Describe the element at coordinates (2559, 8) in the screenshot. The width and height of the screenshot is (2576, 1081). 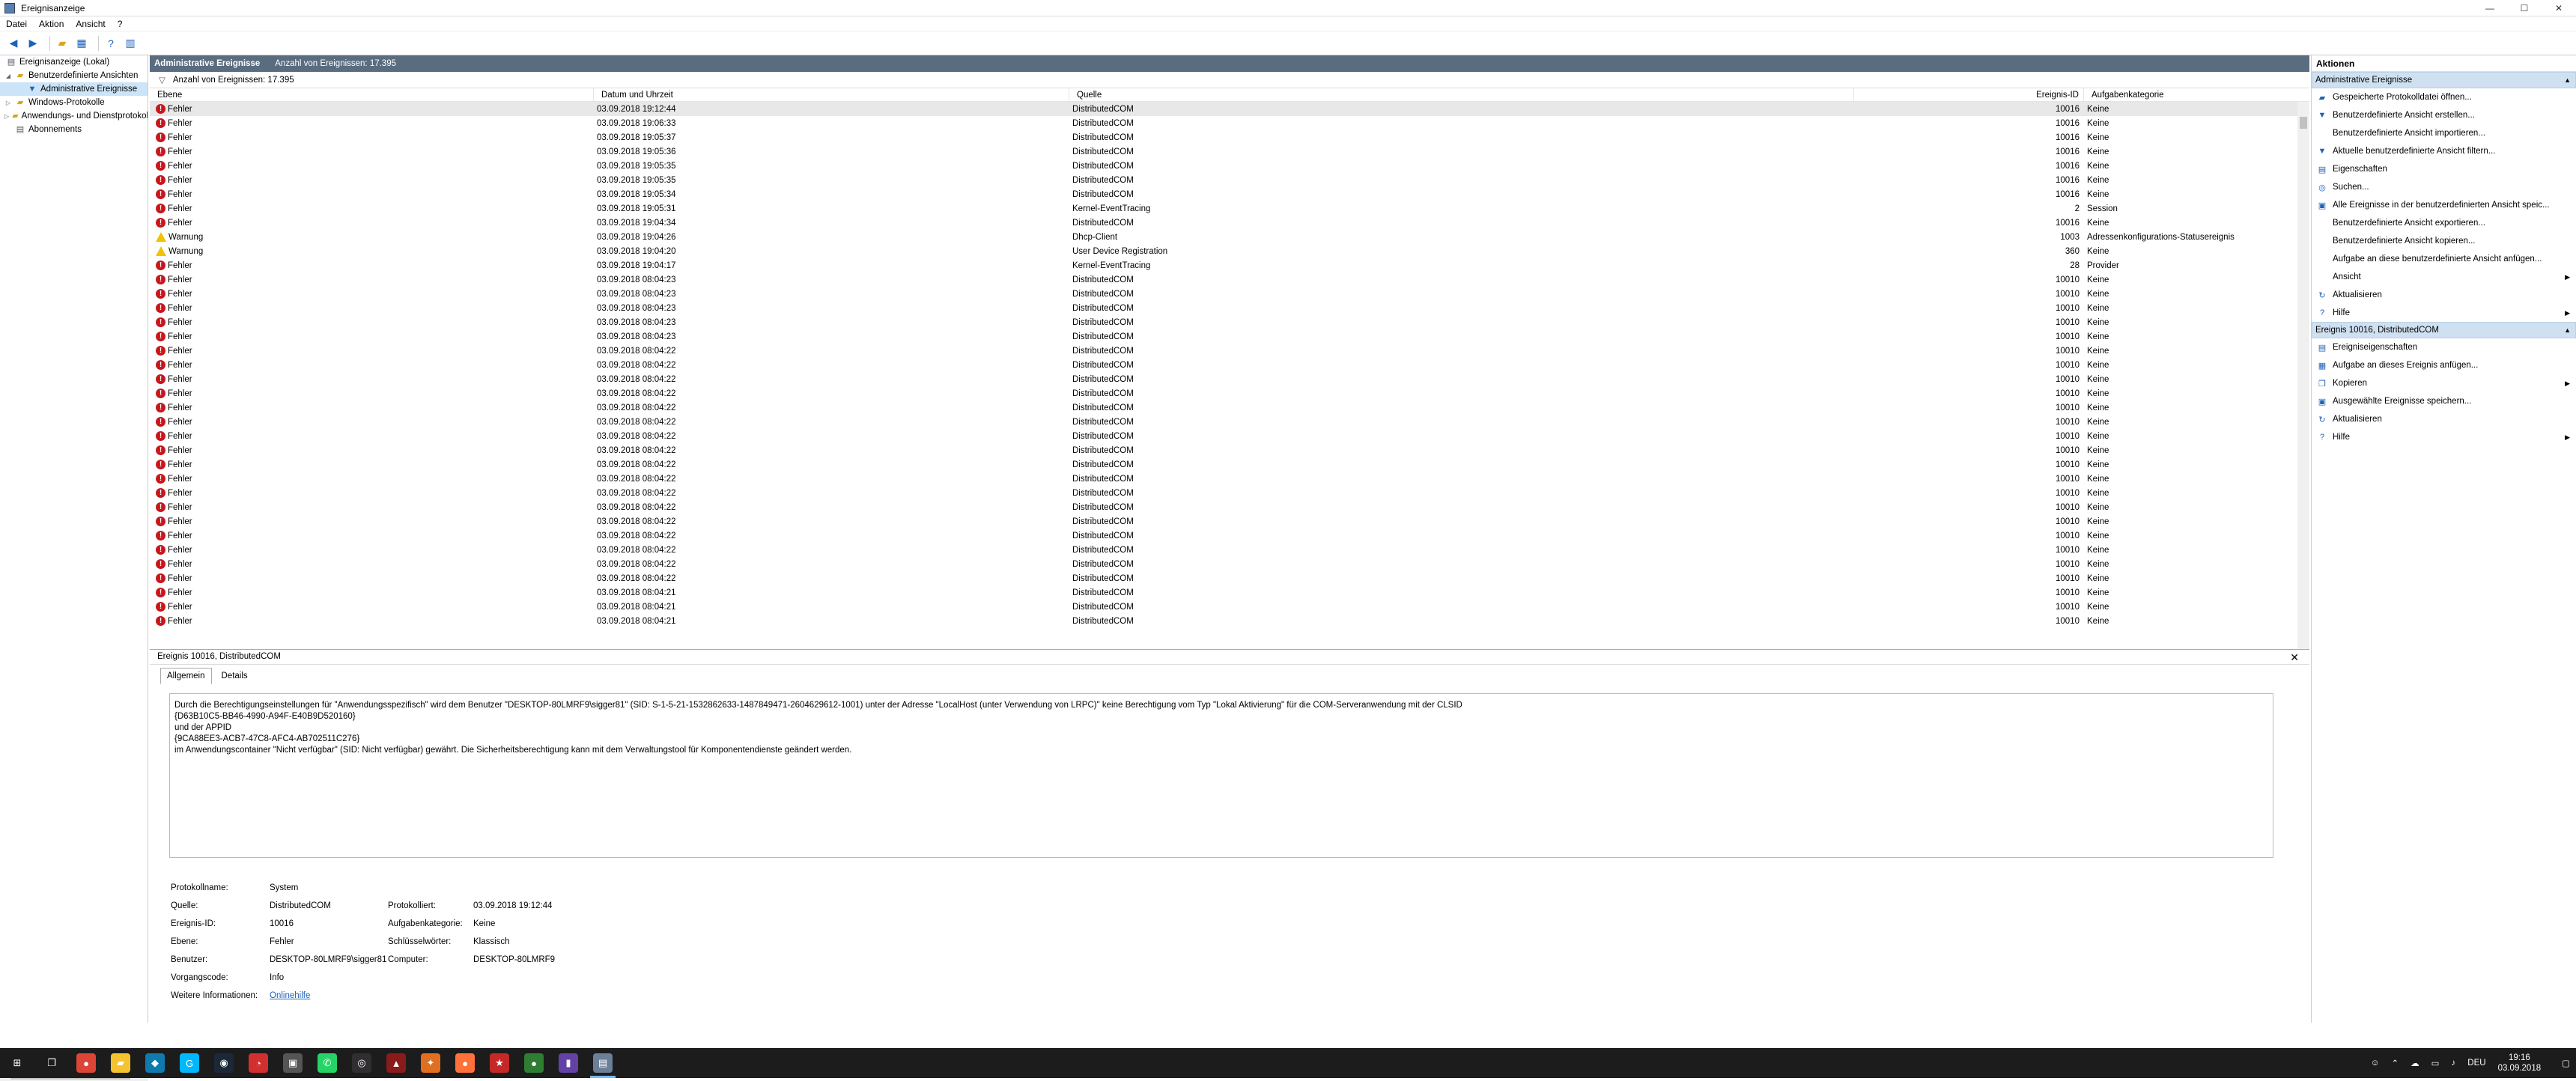
I see `close-button: ✕` at that location.